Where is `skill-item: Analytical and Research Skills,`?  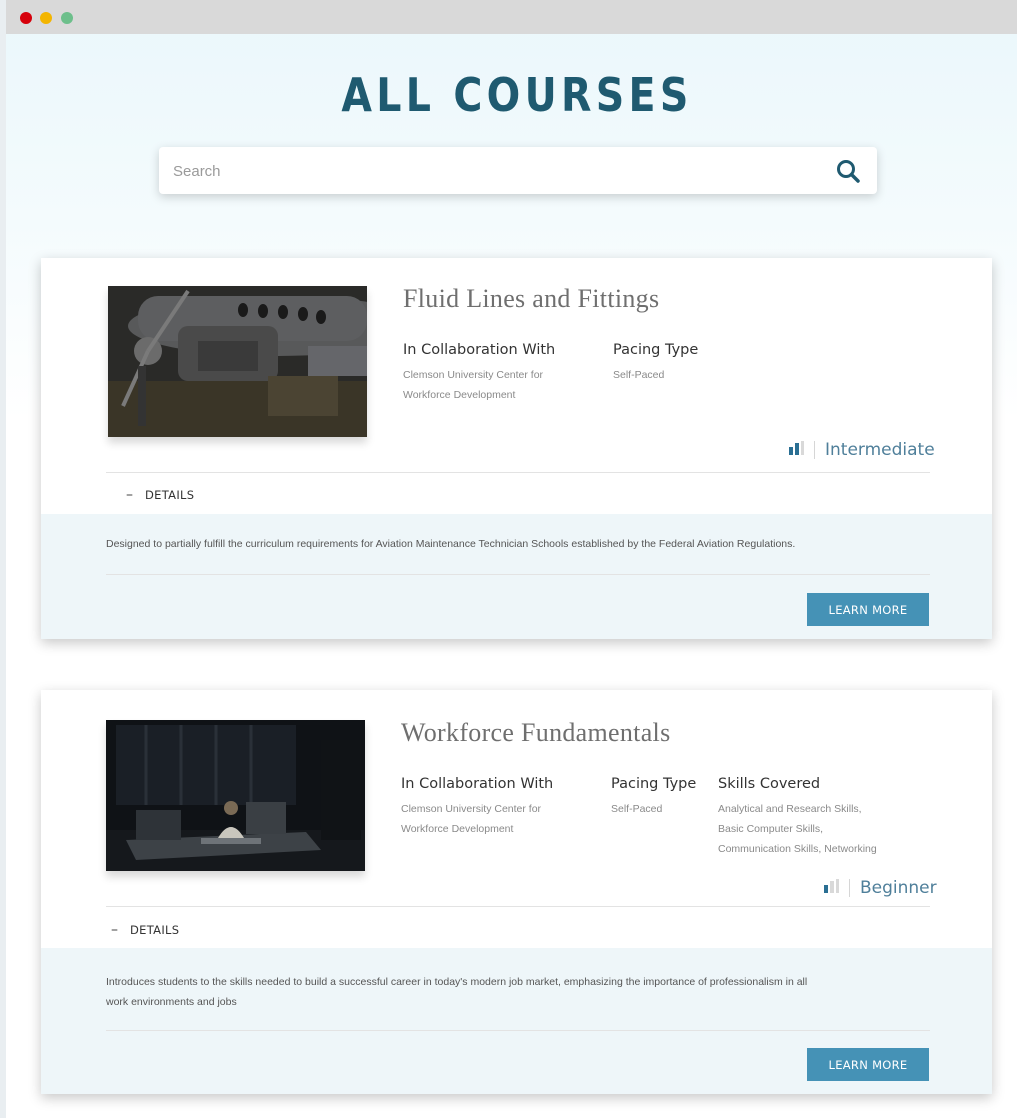 skill-item: Analytical and Research Skills, is located at coordinates (790, 809).